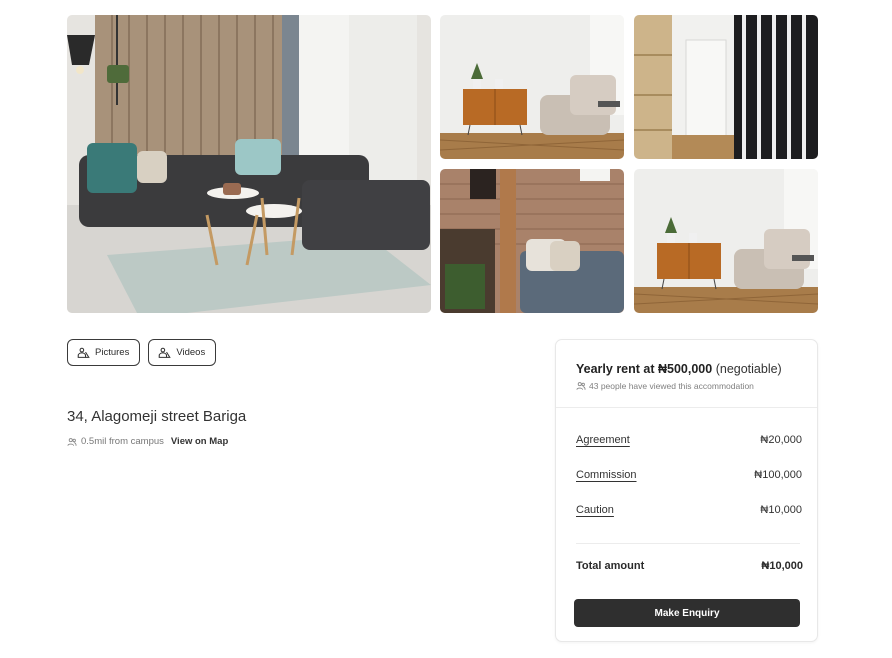  I want to click on view-on-map-link: View on Map, so click(199, 441).